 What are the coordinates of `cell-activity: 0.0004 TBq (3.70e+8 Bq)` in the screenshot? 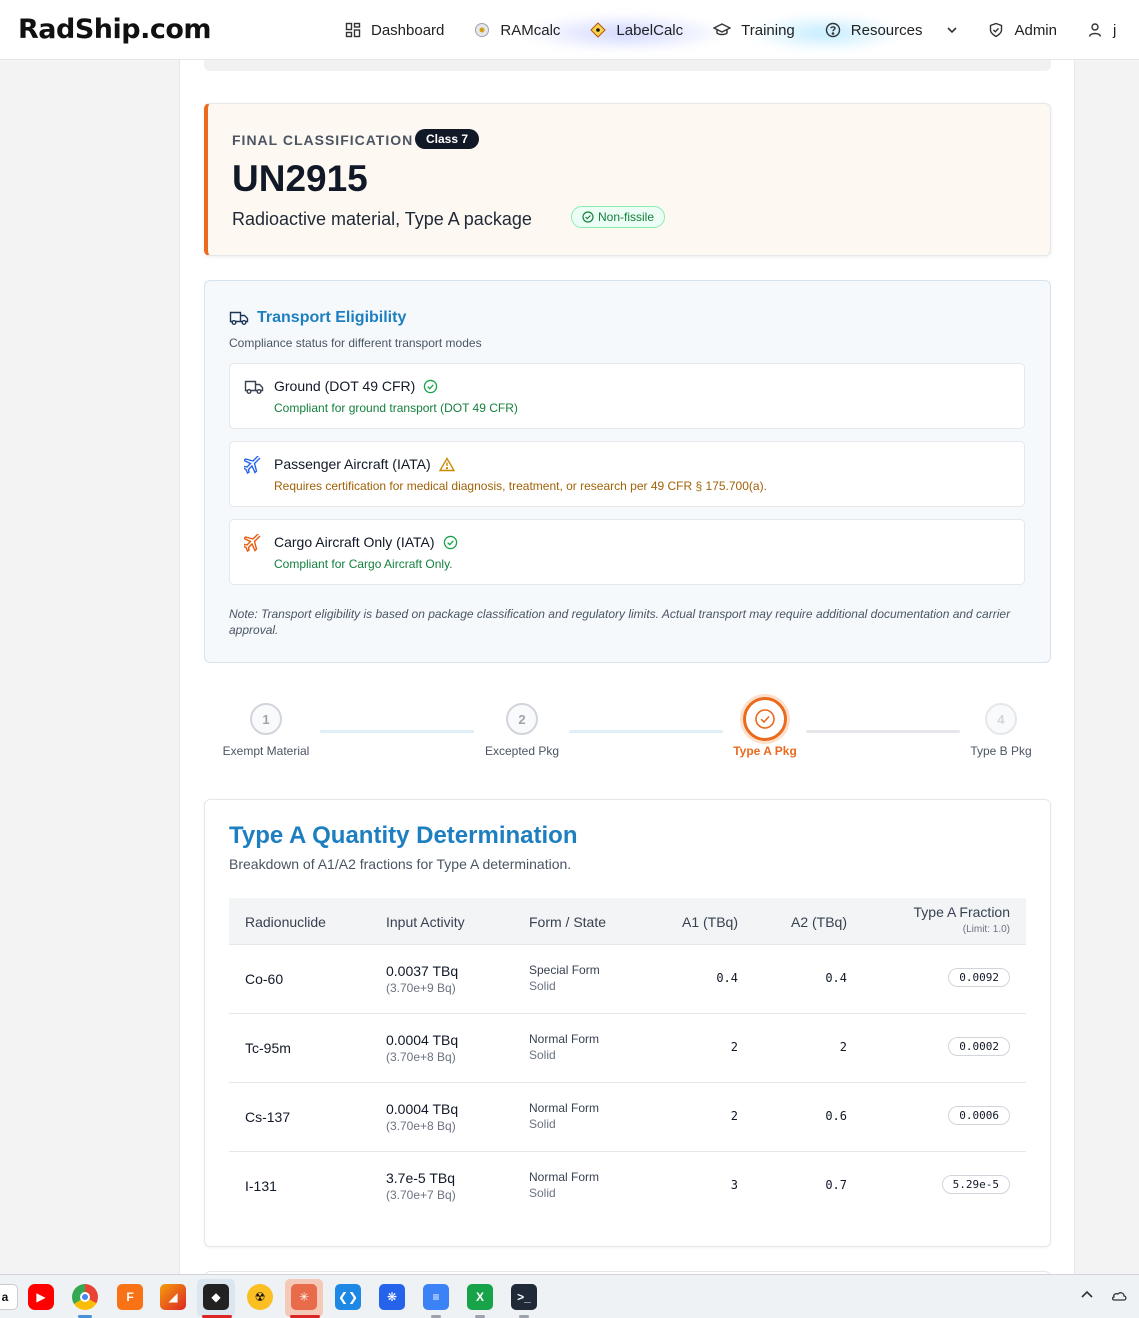 It's located at (422, 1048).